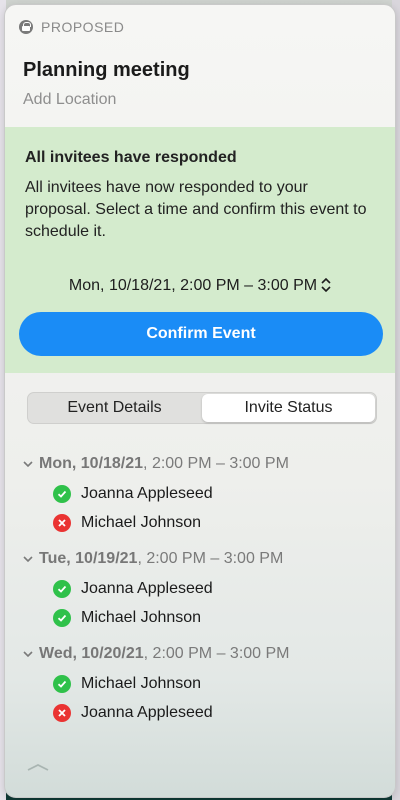  Describe the element at coordinates (38, 767) in the screenshot. I see `chevron-up-icon` at that location.